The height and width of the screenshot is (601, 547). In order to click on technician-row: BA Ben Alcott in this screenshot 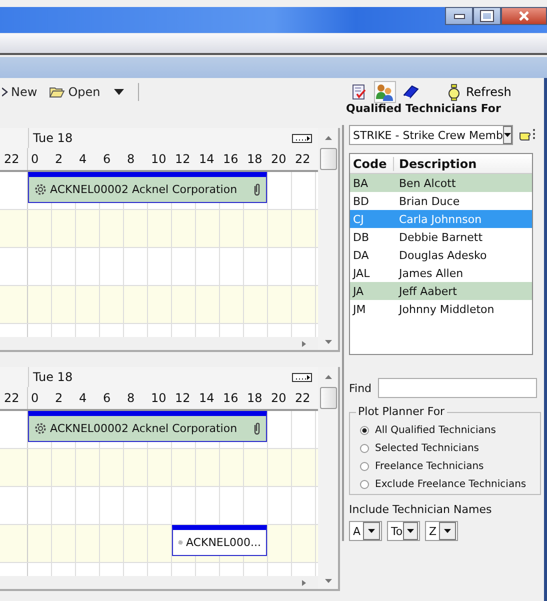, I will do `click(441, 183)`.